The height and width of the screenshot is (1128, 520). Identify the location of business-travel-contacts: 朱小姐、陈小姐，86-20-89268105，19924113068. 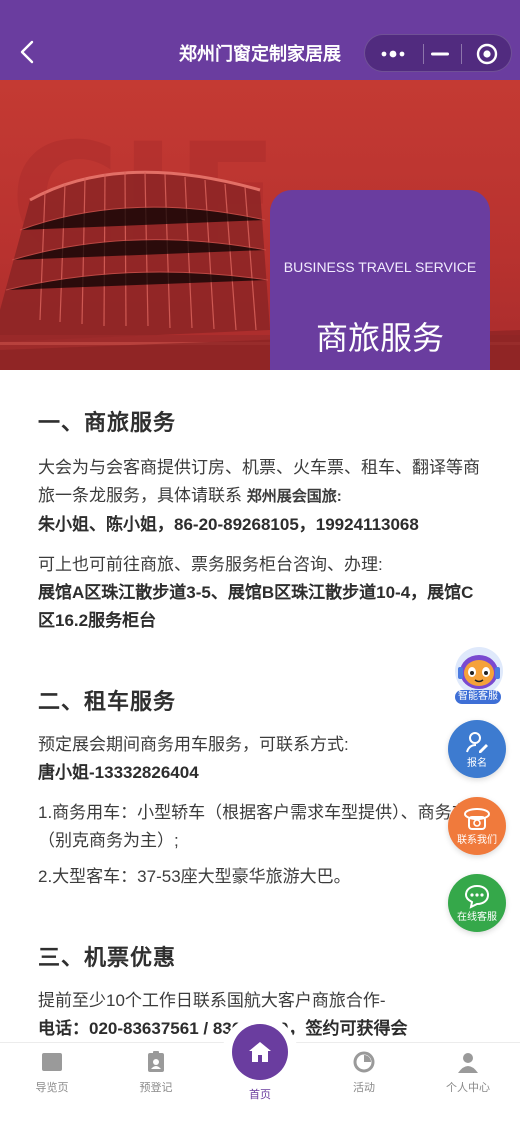
(228, 524).